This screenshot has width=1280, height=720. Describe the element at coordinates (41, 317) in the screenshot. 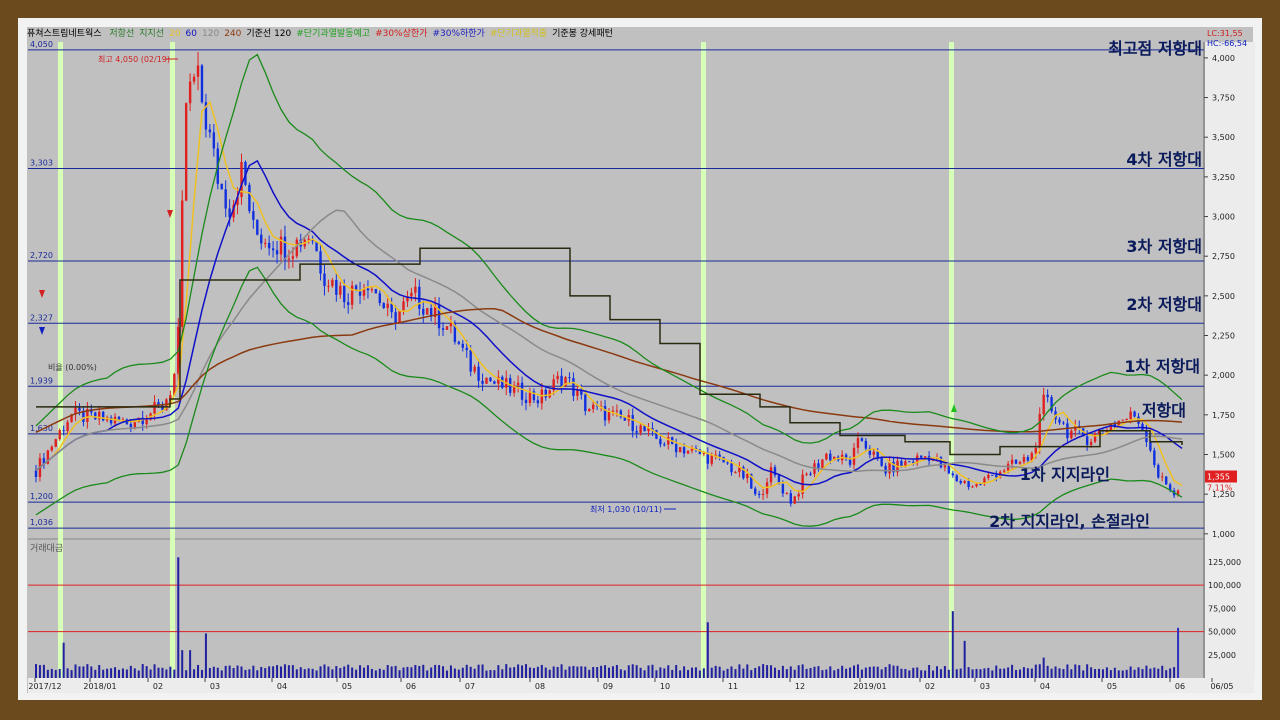

I see `level-label: 2,327` at that location.